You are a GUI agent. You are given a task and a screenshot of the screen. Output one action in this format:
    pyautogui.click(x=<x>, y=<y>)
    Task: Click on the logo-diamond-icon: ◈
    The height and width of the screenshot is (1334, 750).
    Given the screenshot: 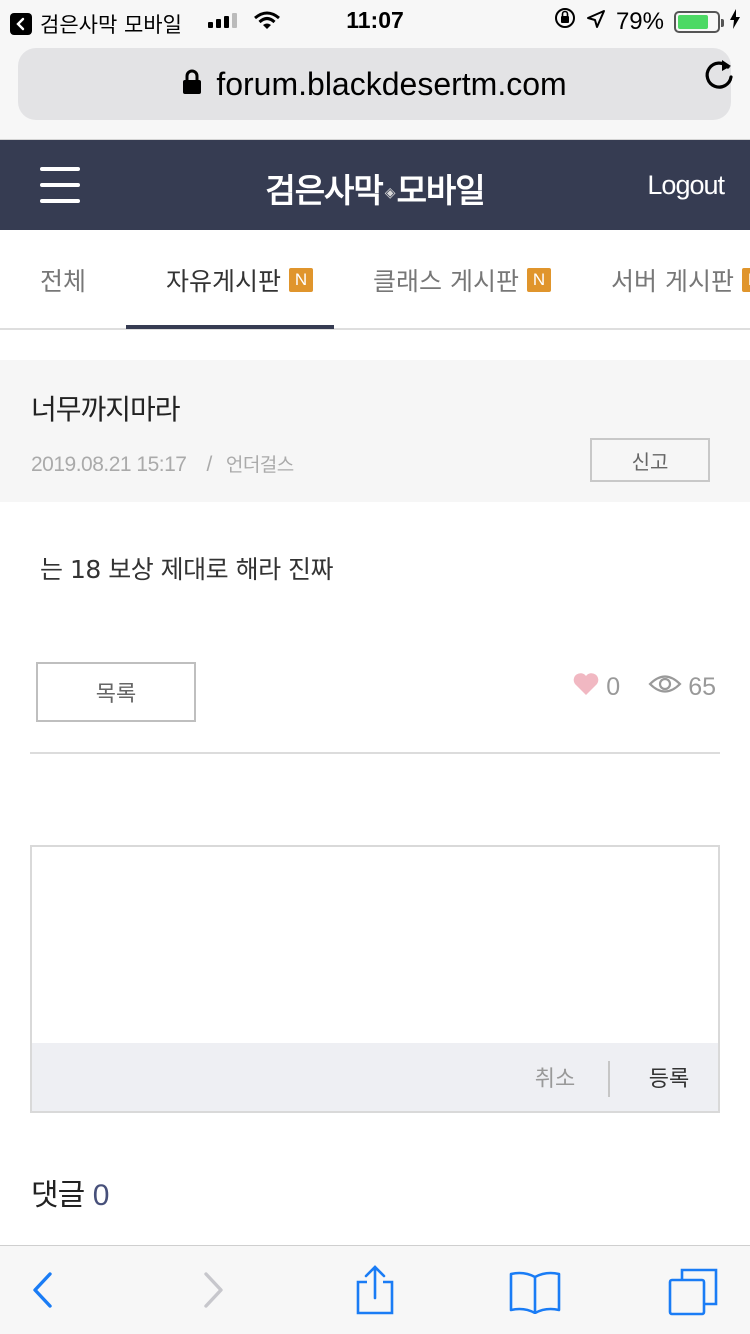 What is the action you would take?
    pyautogui.click(x=390, y=193)
    